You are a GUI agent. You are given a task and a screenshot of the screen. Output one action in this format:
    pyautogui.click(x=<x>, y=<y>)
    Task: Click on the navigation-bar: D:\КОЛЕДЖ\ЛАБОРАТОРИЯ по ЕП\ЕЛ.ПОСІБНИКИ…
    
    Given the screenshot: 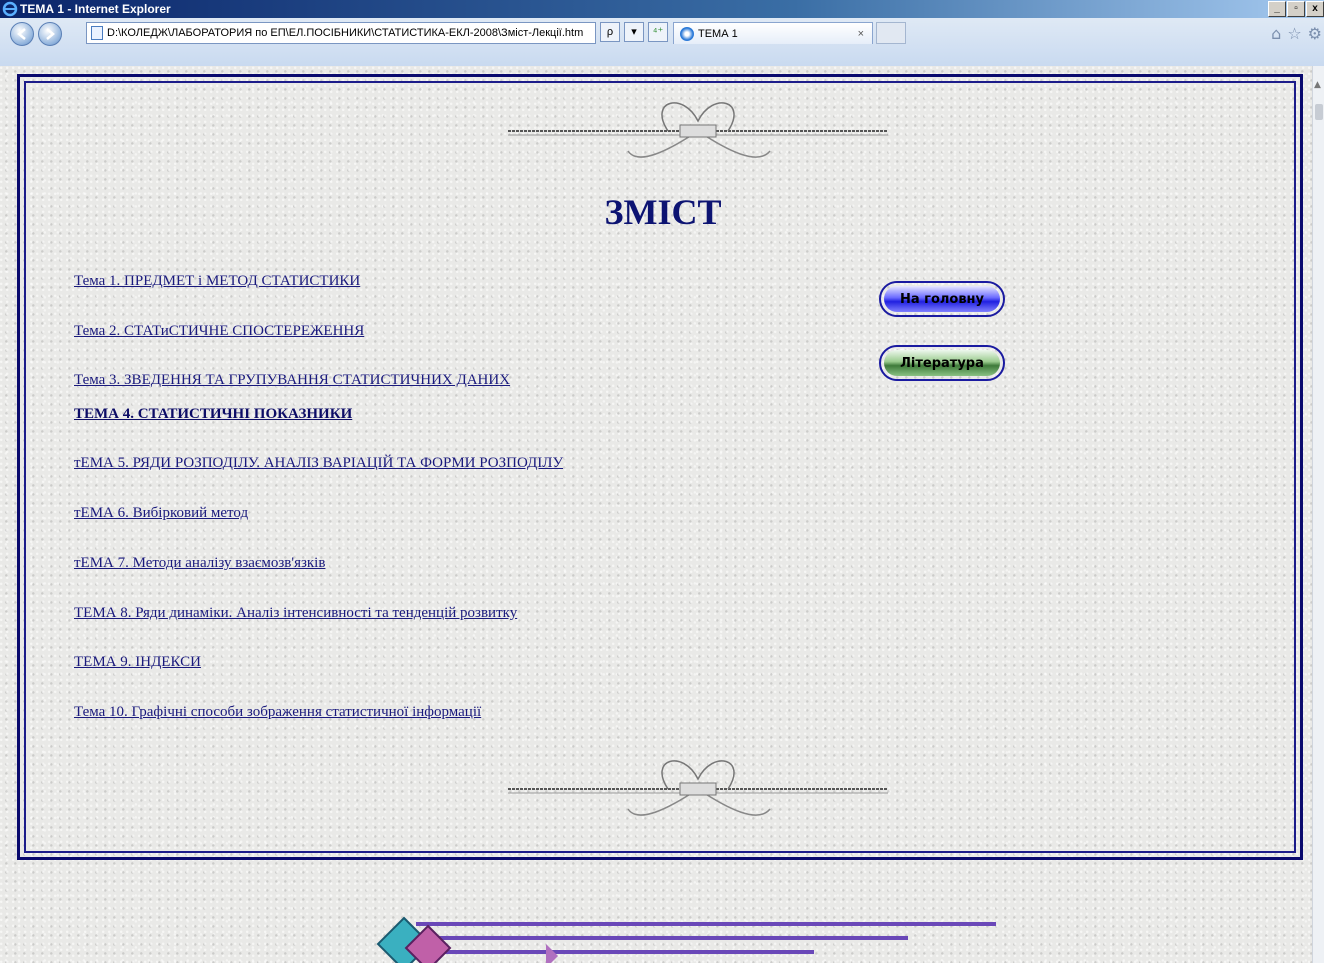 What is the action you would take?
    pyautogui.click(x=662, y=42)
    